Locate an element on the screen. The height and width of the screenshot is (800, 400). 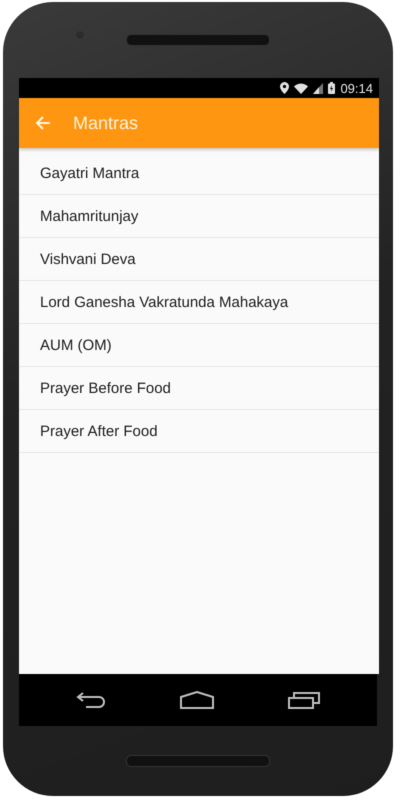
status-time: 09:14 is located at coordinates (356, 88).